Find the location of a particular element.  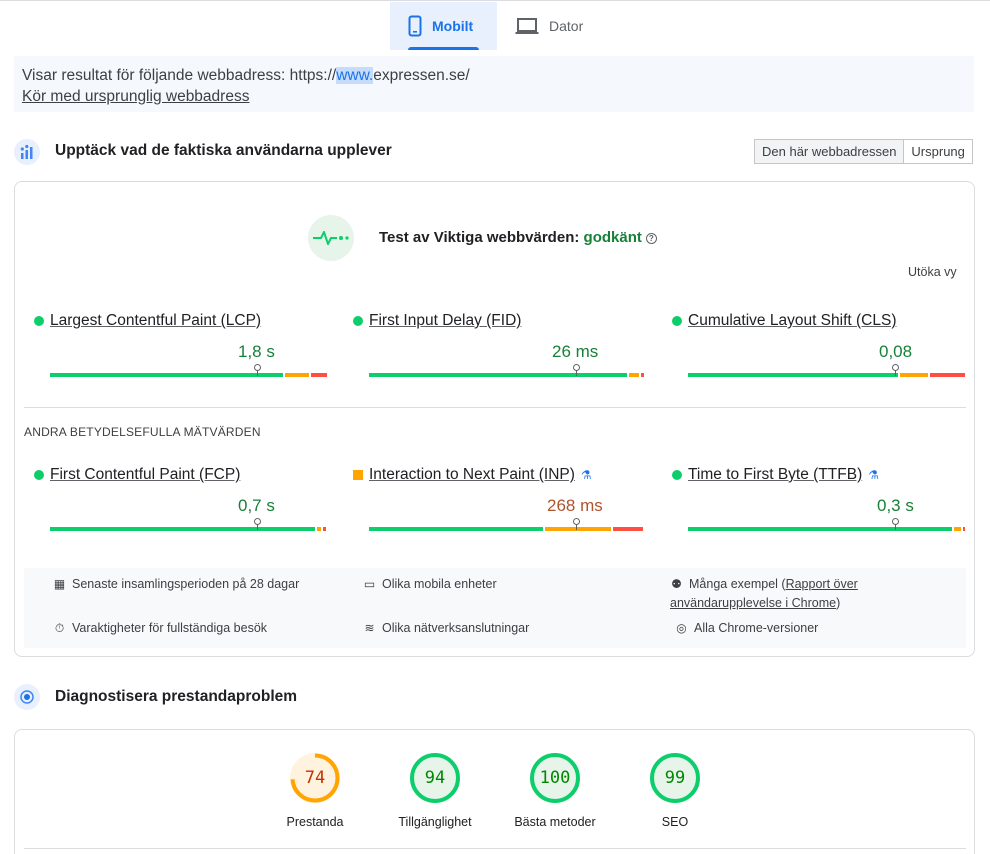

other-metrics-heading: ANDRA BETYDELSEFULLA MÄTVÄRDEN is located at coordinates (142, 432).